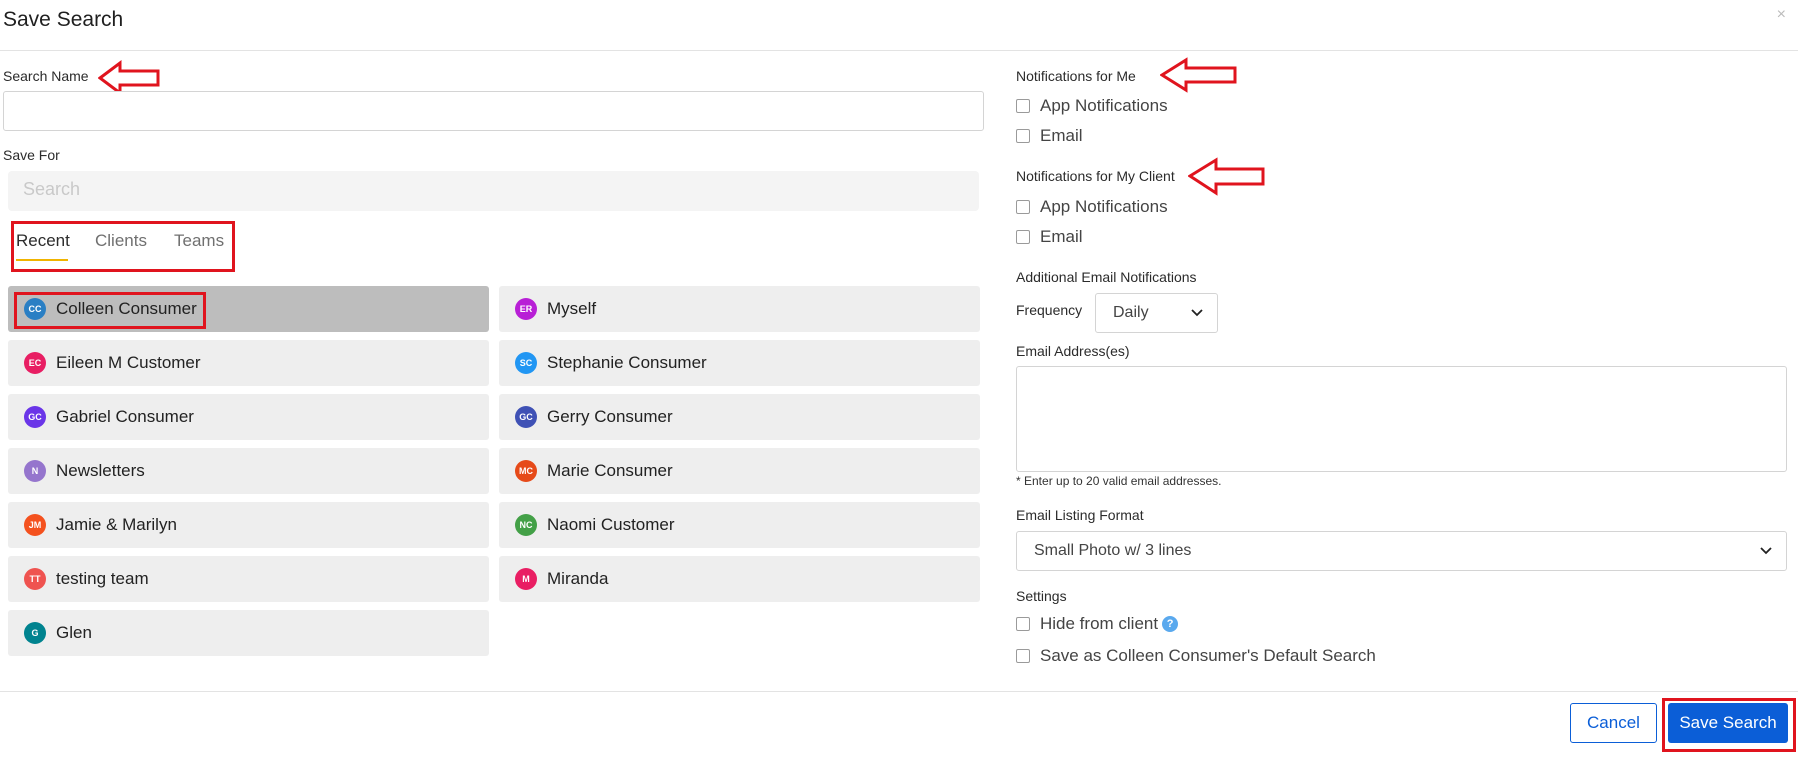 The image size is (1798, 758). I want to click on cancel-button: Cancel, so click(1613, 723).